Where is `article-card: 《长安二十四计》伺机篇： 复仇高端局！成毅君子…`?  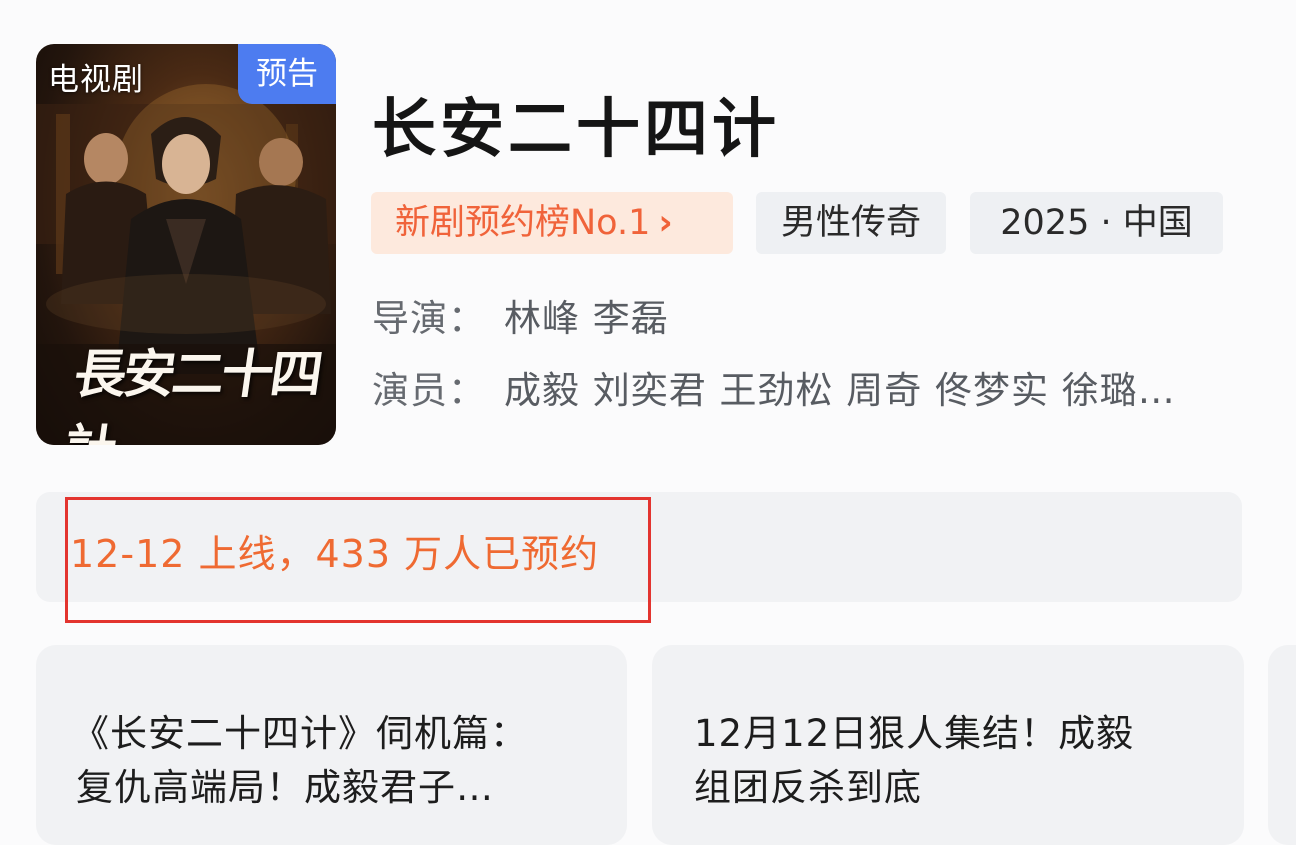
article-card: 《长安二十四计》伺机篇： 复仇高端局！成毅君子… is located at coordinates (331, 745).